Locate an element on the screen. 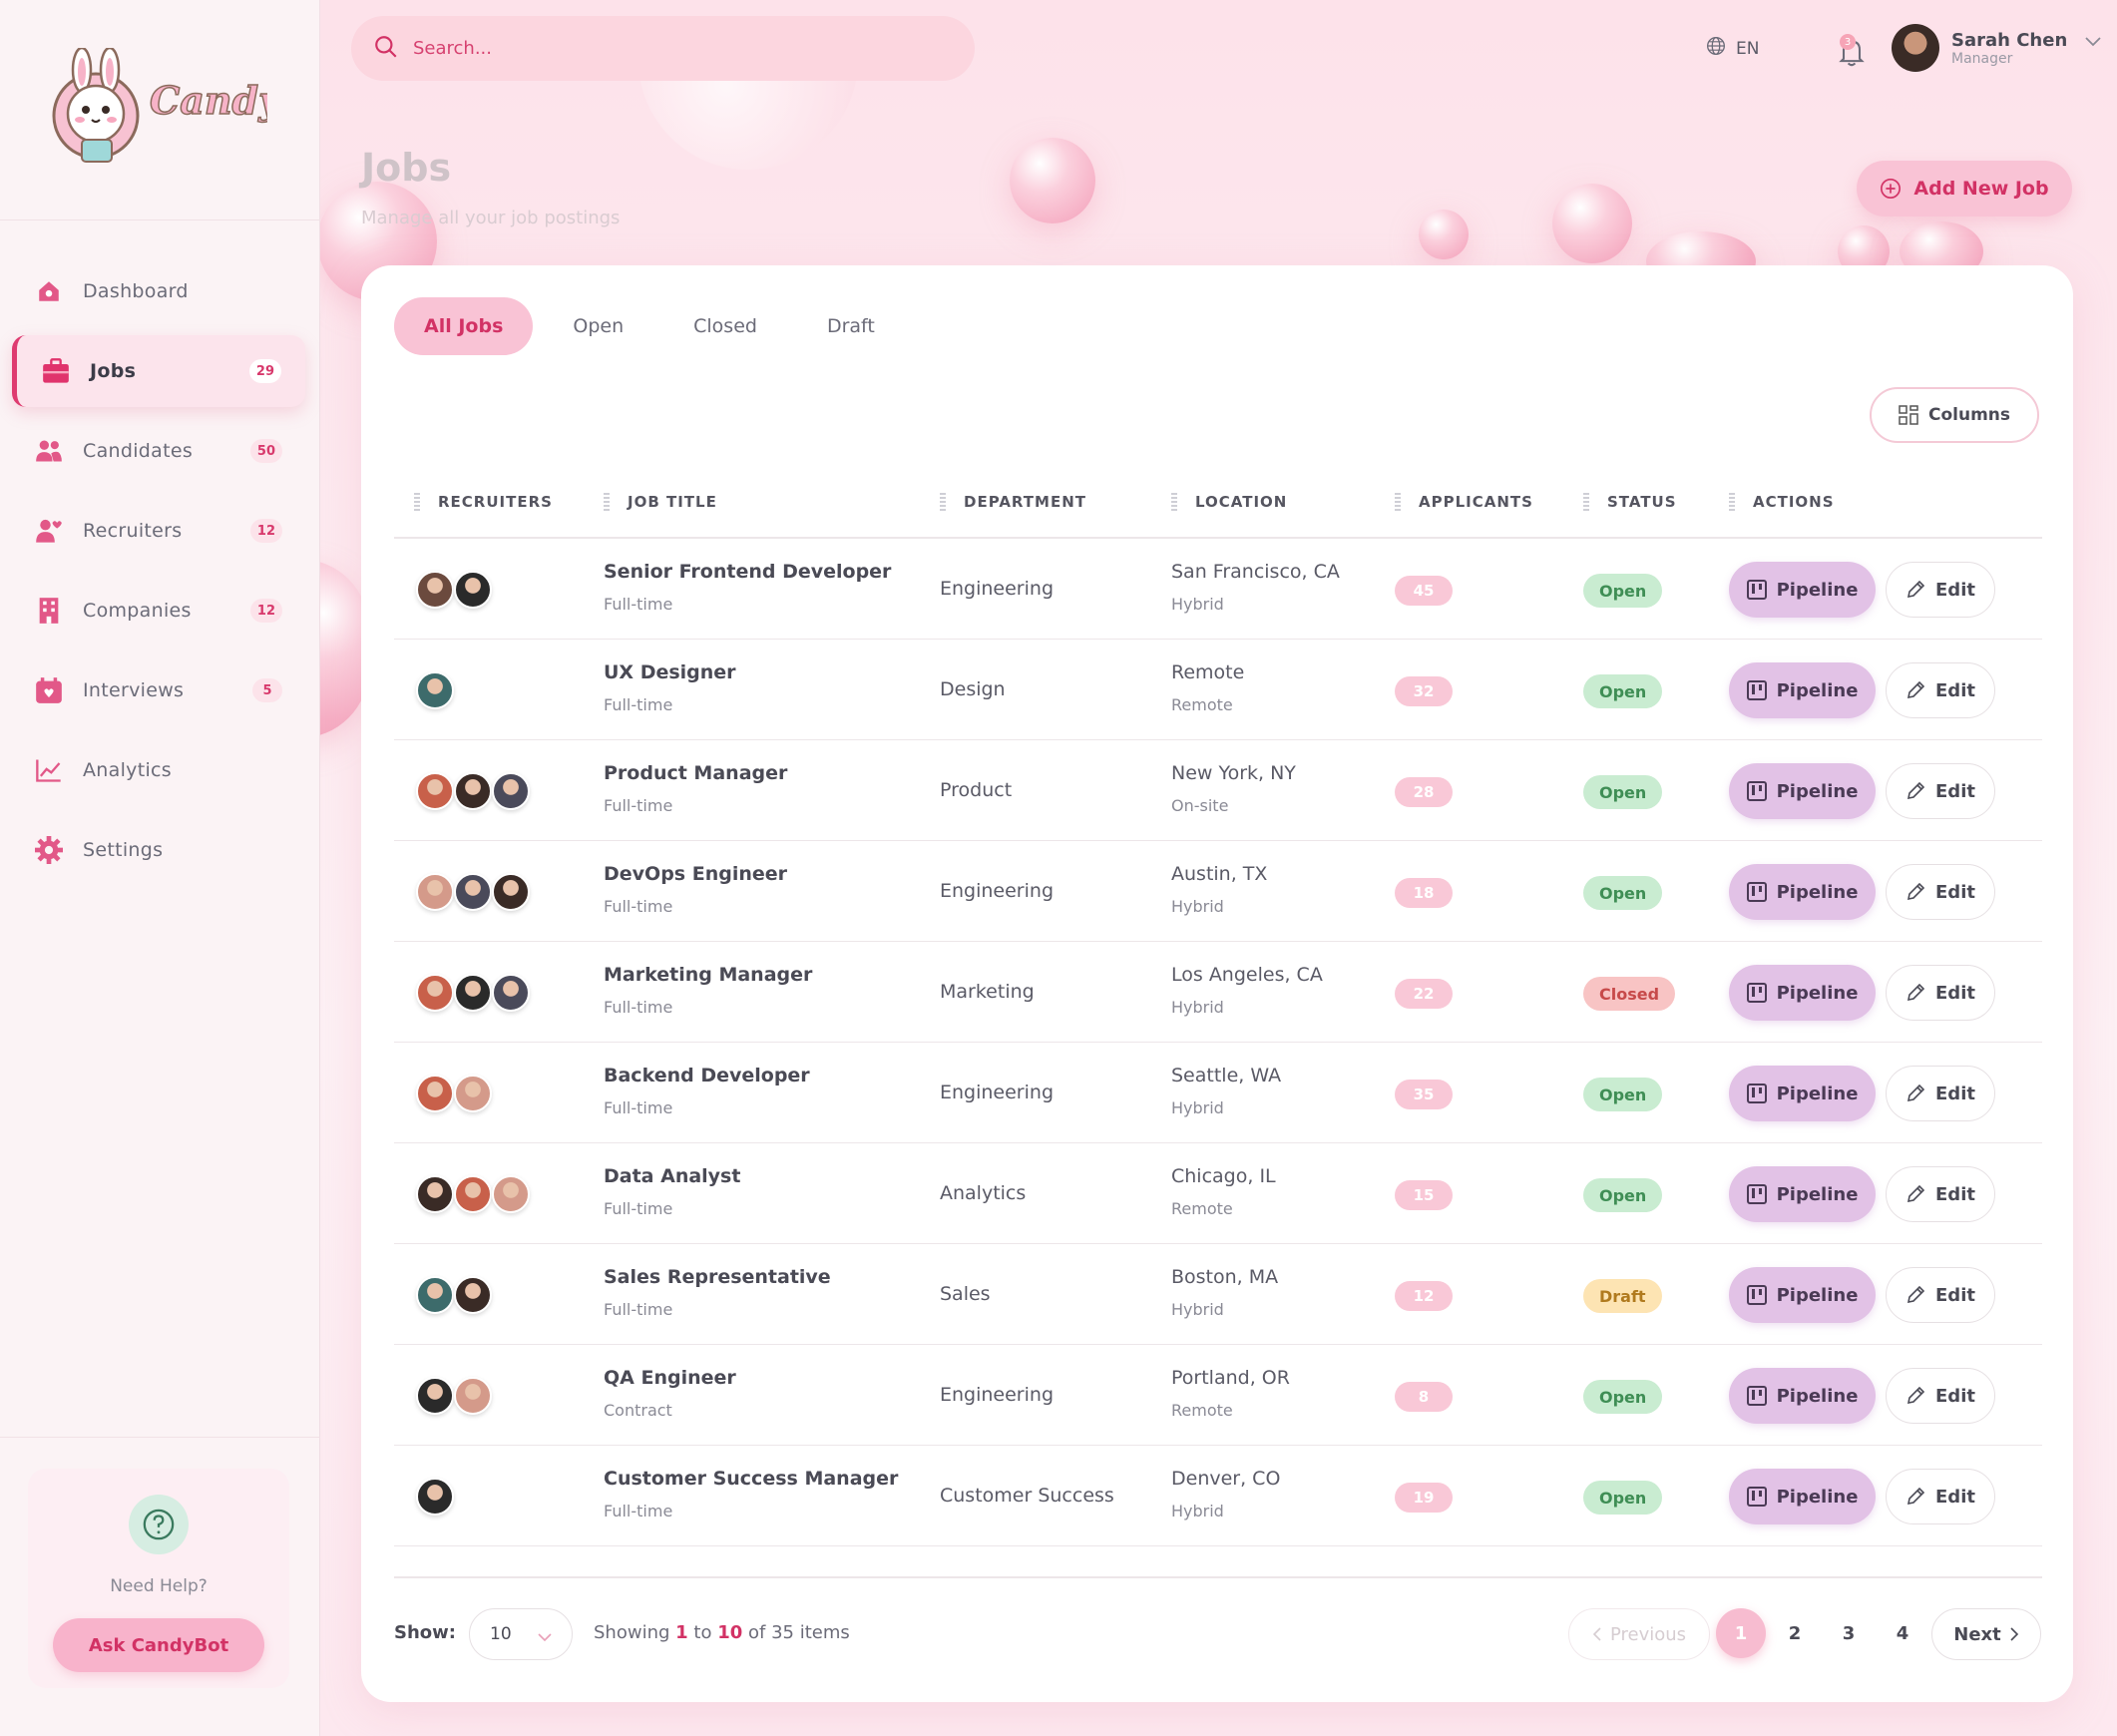 This screenshot has height=1736, width=2117. tab-draft: Draft is located at coordinates (851, 326).